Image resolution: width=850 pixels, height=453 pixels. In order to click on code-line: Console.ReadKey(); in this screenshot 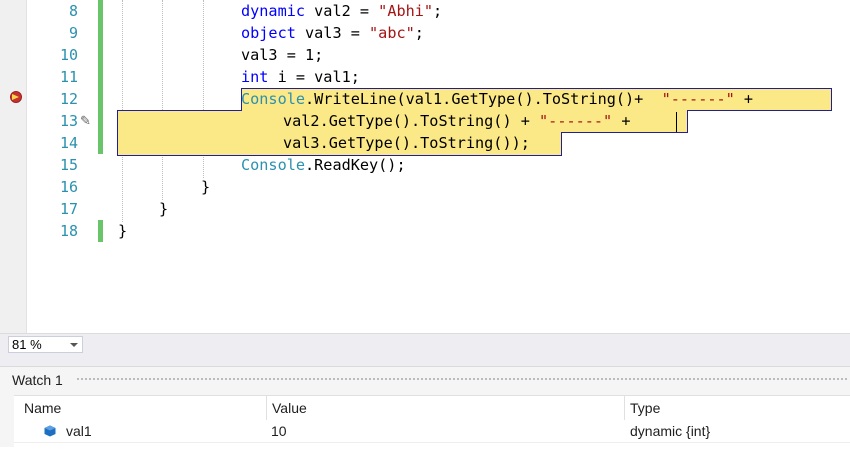, I will do `click(323, 165)`.